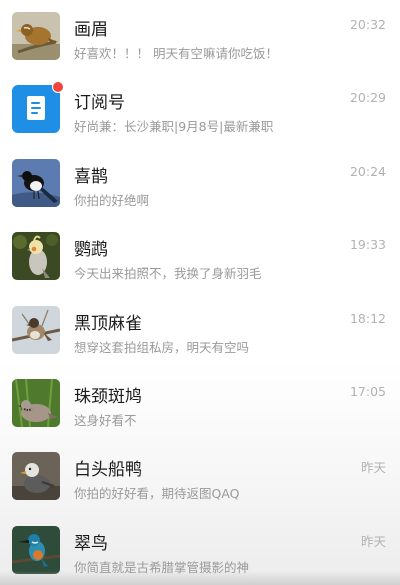  Describe the element at coordinates (91, 176) in the screenshot. I see `chat-name: 喜鹊` at that location.